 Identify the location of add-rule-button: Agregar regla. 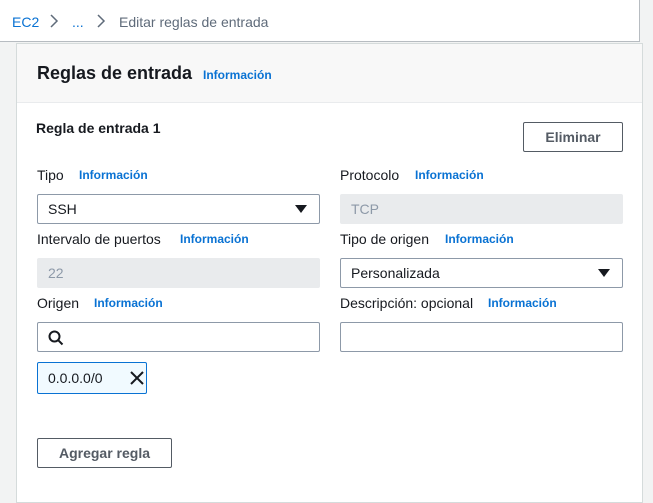
(104, 453).